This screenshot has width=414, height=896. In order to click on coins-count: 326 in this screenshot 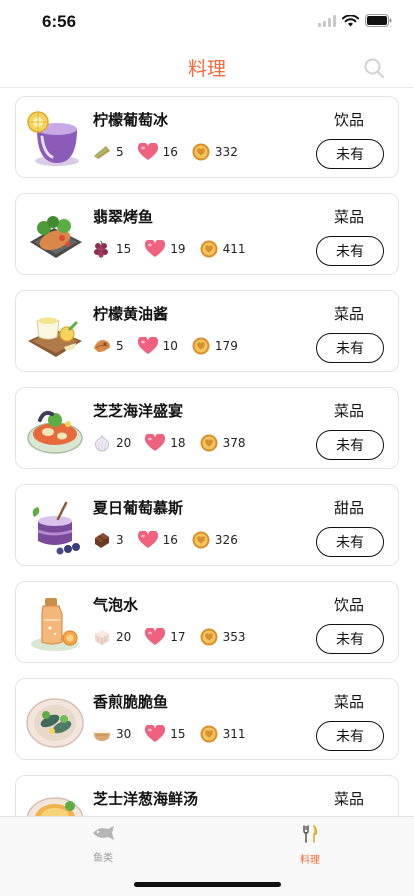, I will do `click(226, 540)`.